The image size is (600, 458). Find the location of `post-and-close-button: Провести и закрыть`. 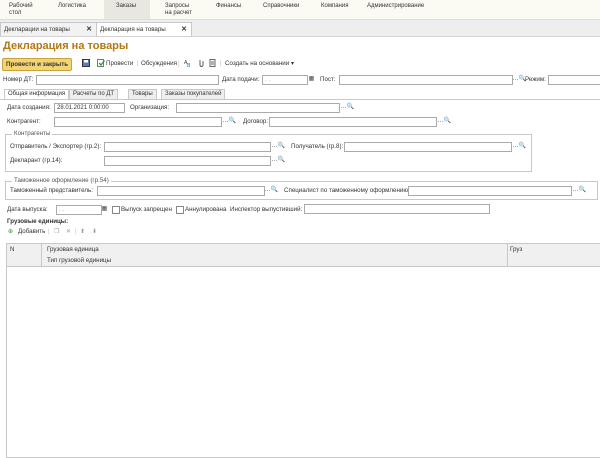

post-and-close-button: Провести и закрыть is located at coordinates (37, 64).